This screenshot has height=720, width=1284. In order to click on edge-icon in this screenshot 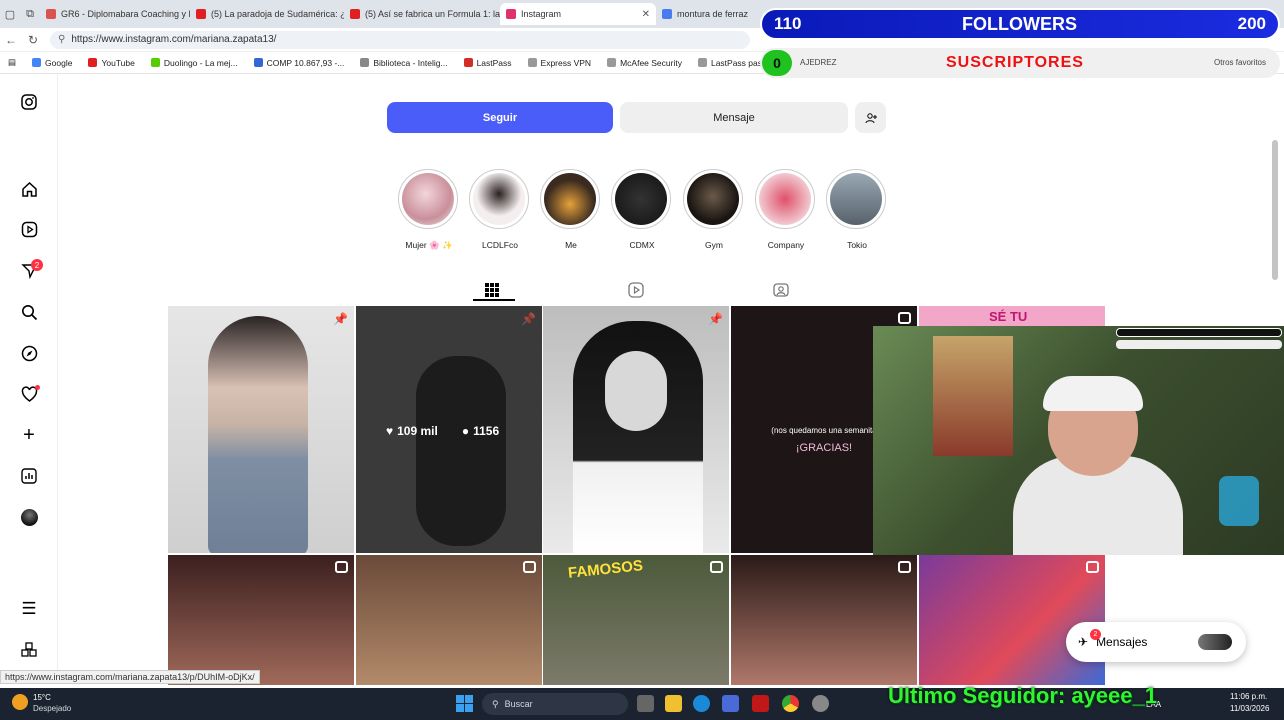, I will do `click(701, 703)`.